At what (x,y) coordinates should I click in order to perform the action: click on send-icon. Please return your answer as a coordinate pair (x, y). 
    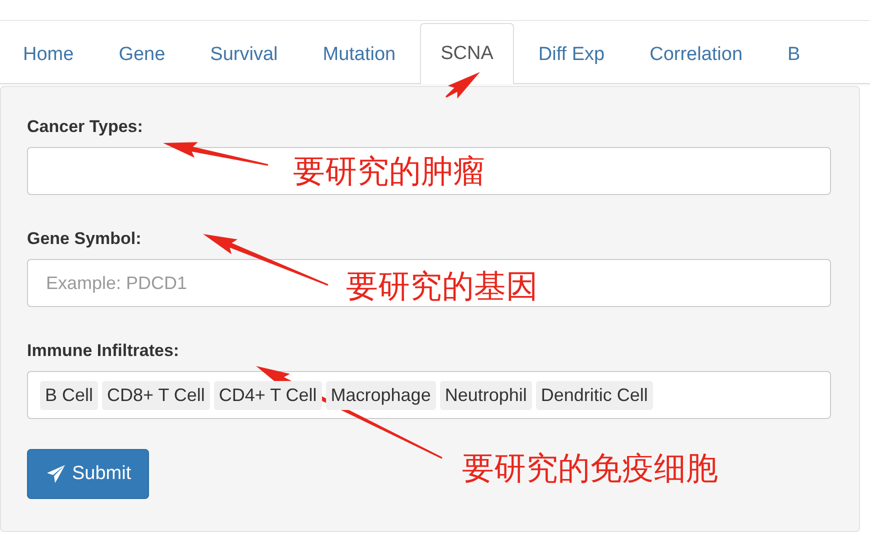
    Looking at the image, I should click on (56, 474).